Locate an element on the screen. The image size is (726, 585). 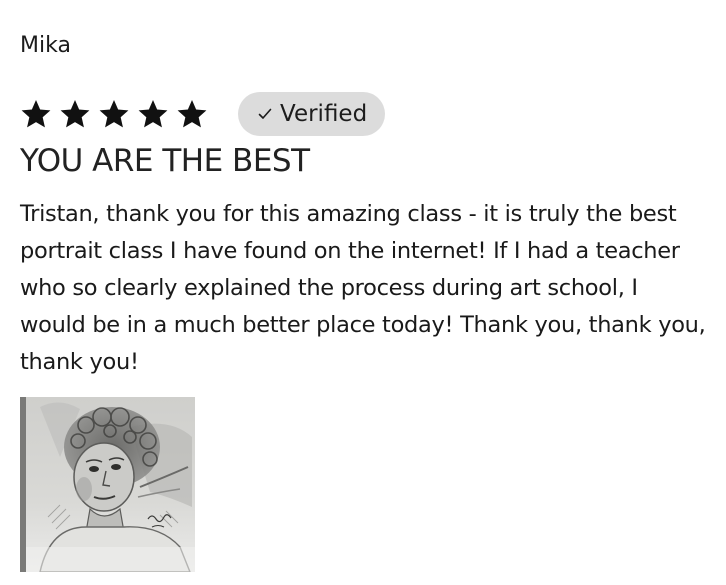
review-photo is located at coordinates (107, 484).